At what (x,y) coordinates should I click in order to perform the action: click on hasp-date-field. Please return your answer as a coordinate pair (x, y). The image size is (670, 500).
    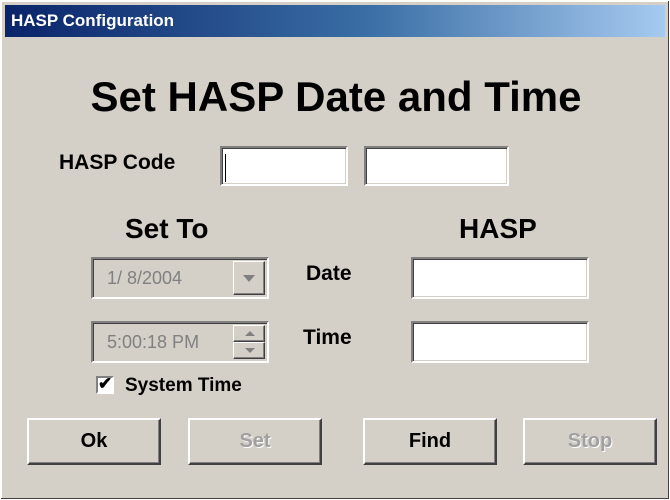
    Looking at the image, I should click on (500, 278).